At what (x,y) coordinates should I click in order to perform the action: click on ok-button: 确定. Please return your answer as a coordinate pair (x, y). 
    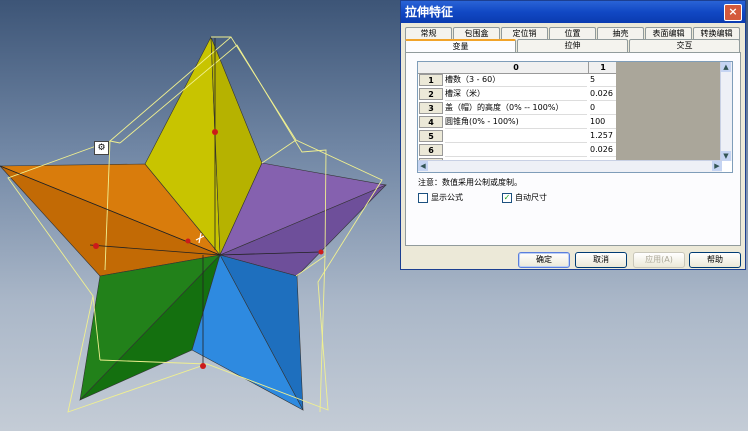
    Looking at the image, I should click on (544, 260).